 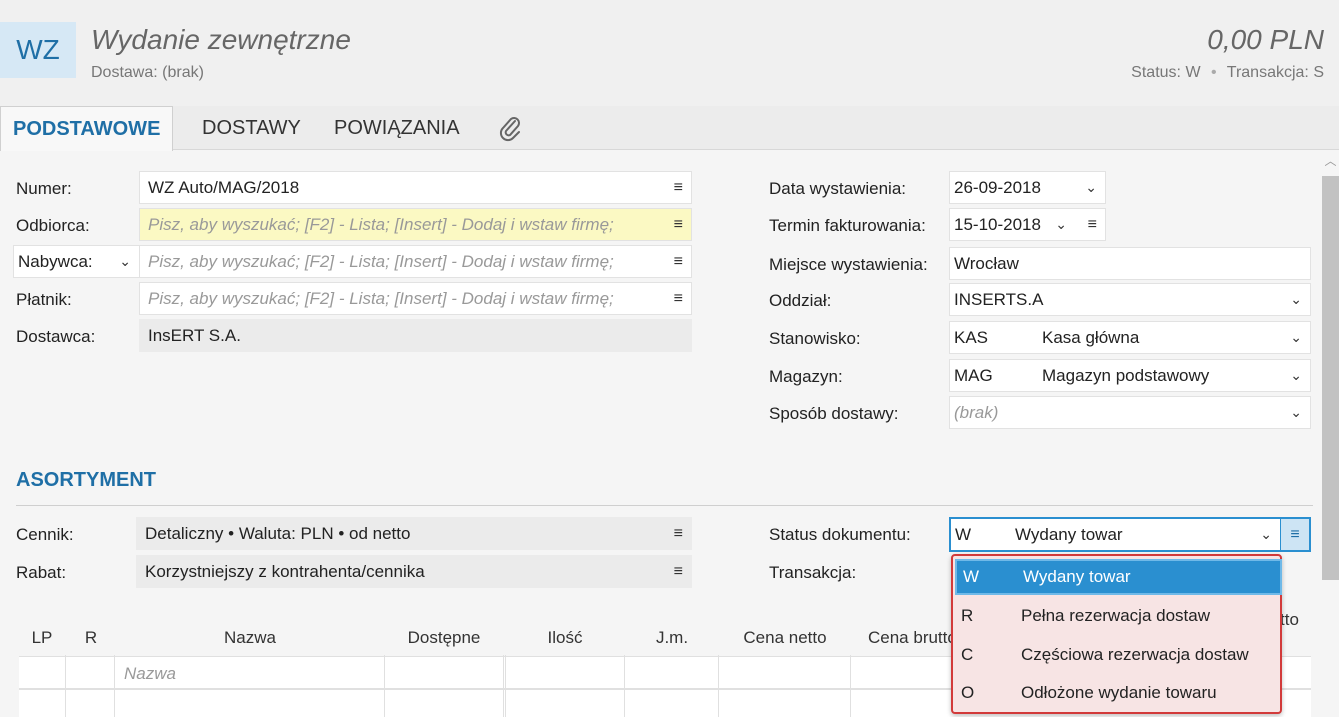 I want to click on cennik-label: Cennik:, so click(x=45, y=534).